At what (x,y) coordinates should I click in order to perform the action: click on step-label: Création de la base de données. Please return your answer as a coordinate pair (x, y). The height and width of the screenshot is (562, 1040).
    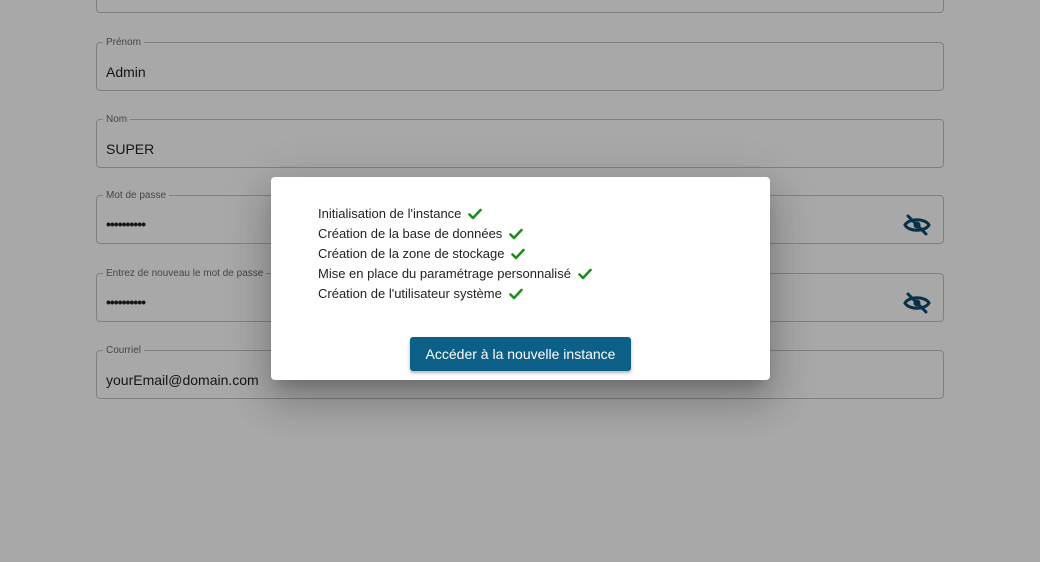
    Looking at the image, I should click on (410, 233).